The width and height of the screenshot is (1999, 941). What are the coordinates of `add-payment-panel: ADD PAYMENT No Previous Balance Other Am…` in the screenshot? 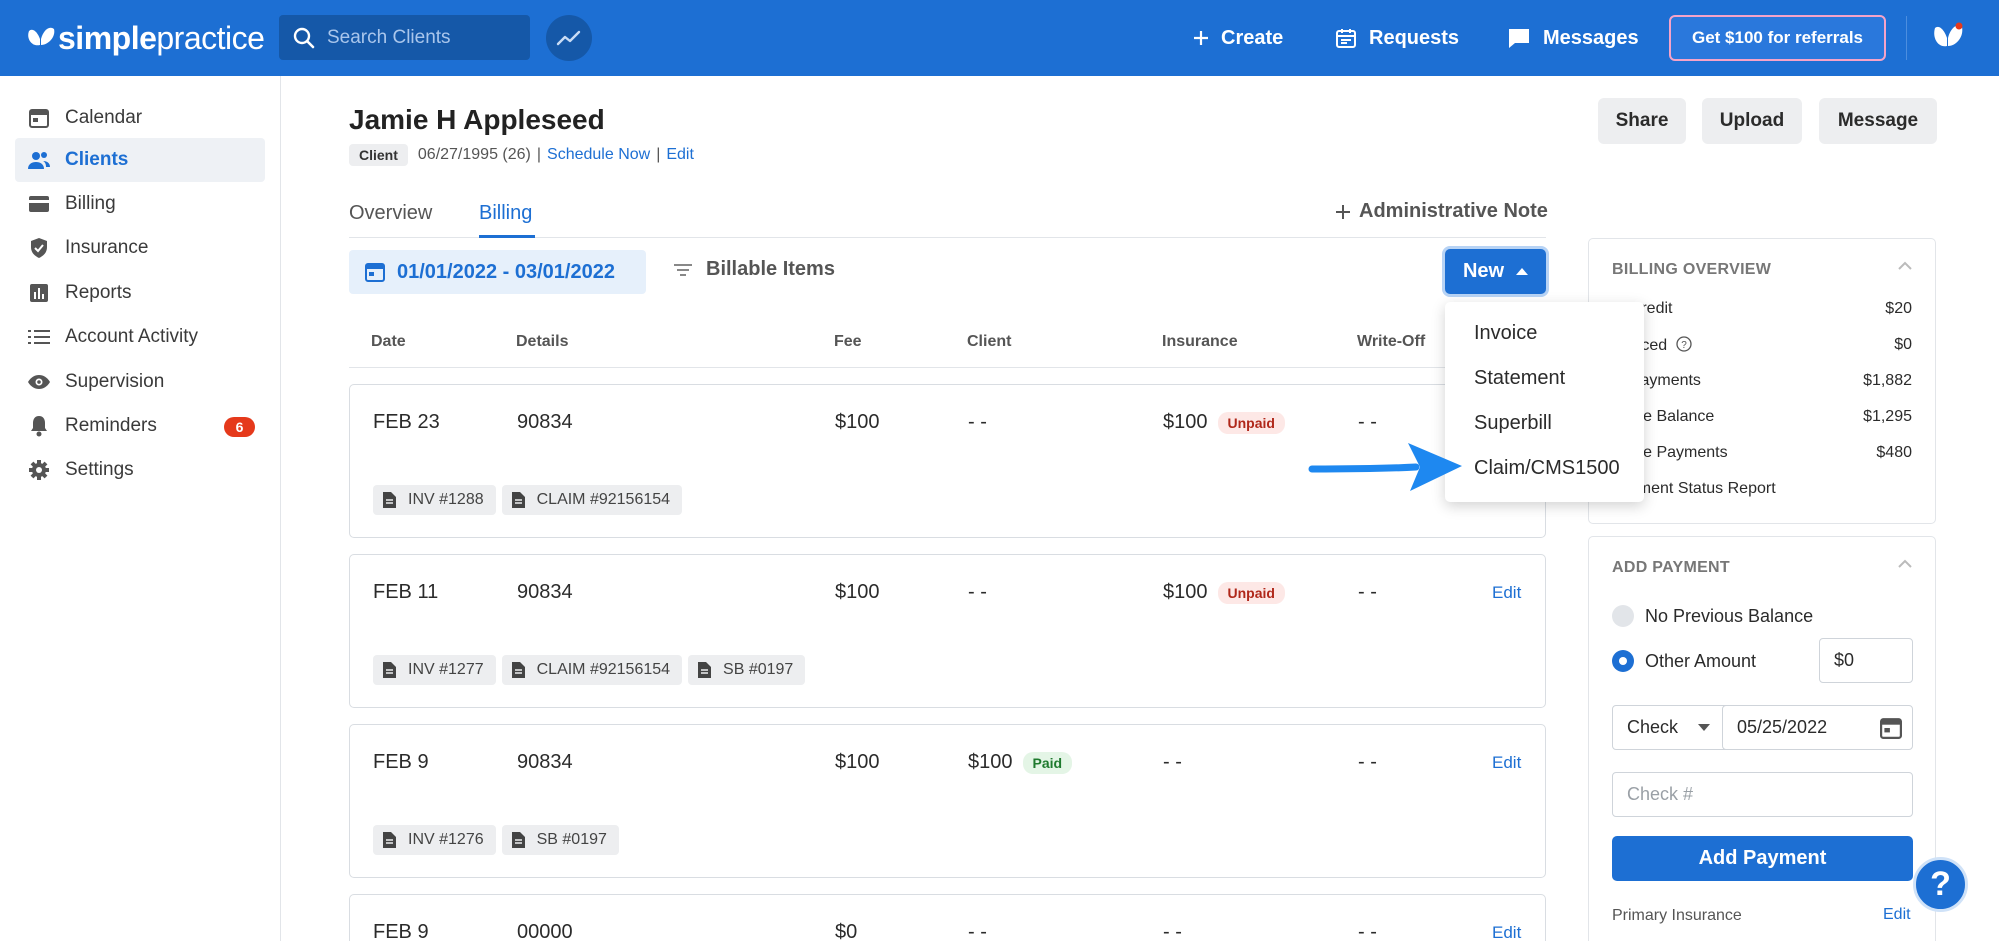 It's located at (1762, 738).